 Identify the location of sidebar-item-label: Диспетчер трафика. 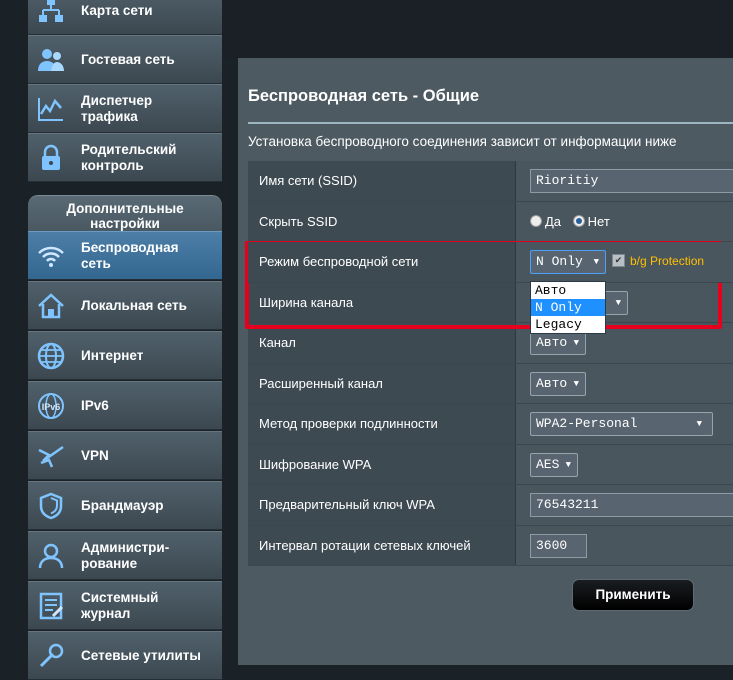
(117, 108).